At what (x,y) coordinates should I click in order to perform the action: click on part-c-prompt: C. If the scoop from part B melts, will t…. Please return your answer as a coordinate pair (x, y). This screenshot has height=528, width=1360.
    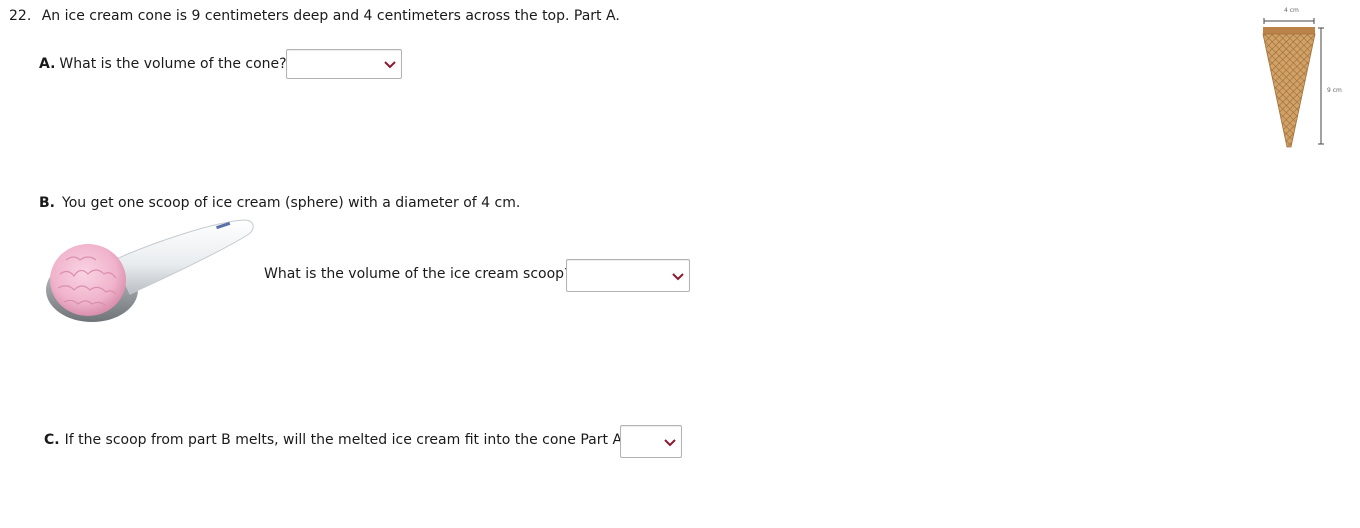
    Looking at the image, I should click on (339, 440).